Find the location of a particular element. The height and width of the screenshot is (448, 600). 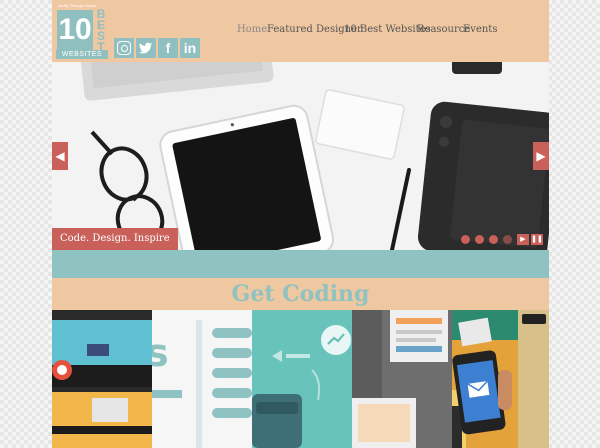

slider-next-button: ▶ is located at coordinates (541, 156).